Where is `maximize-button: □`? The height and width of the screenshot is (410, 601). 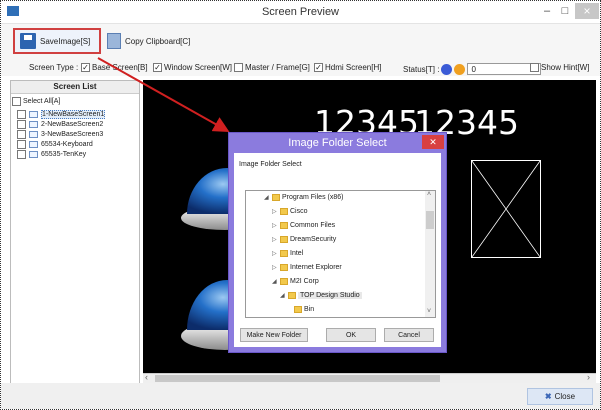
maximize-button: □ is located at coordinates (565, 11).